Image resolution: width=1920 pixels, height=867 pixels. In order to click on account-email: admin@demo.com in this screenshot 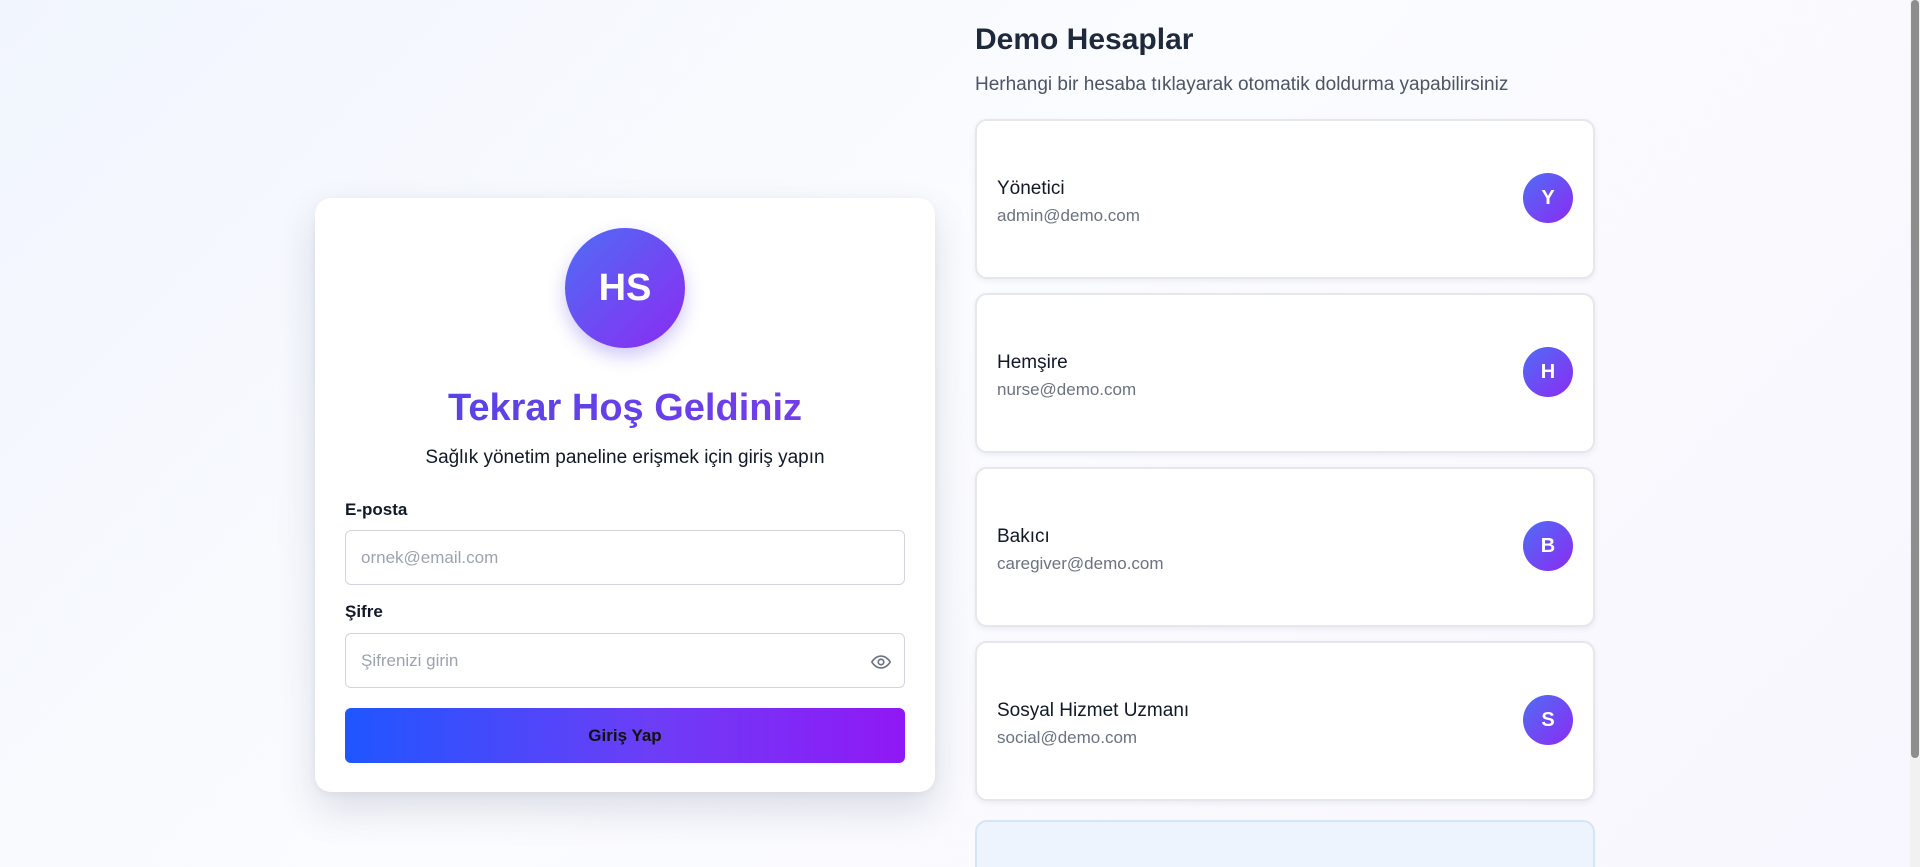, I will do `click(1068, 215)`.